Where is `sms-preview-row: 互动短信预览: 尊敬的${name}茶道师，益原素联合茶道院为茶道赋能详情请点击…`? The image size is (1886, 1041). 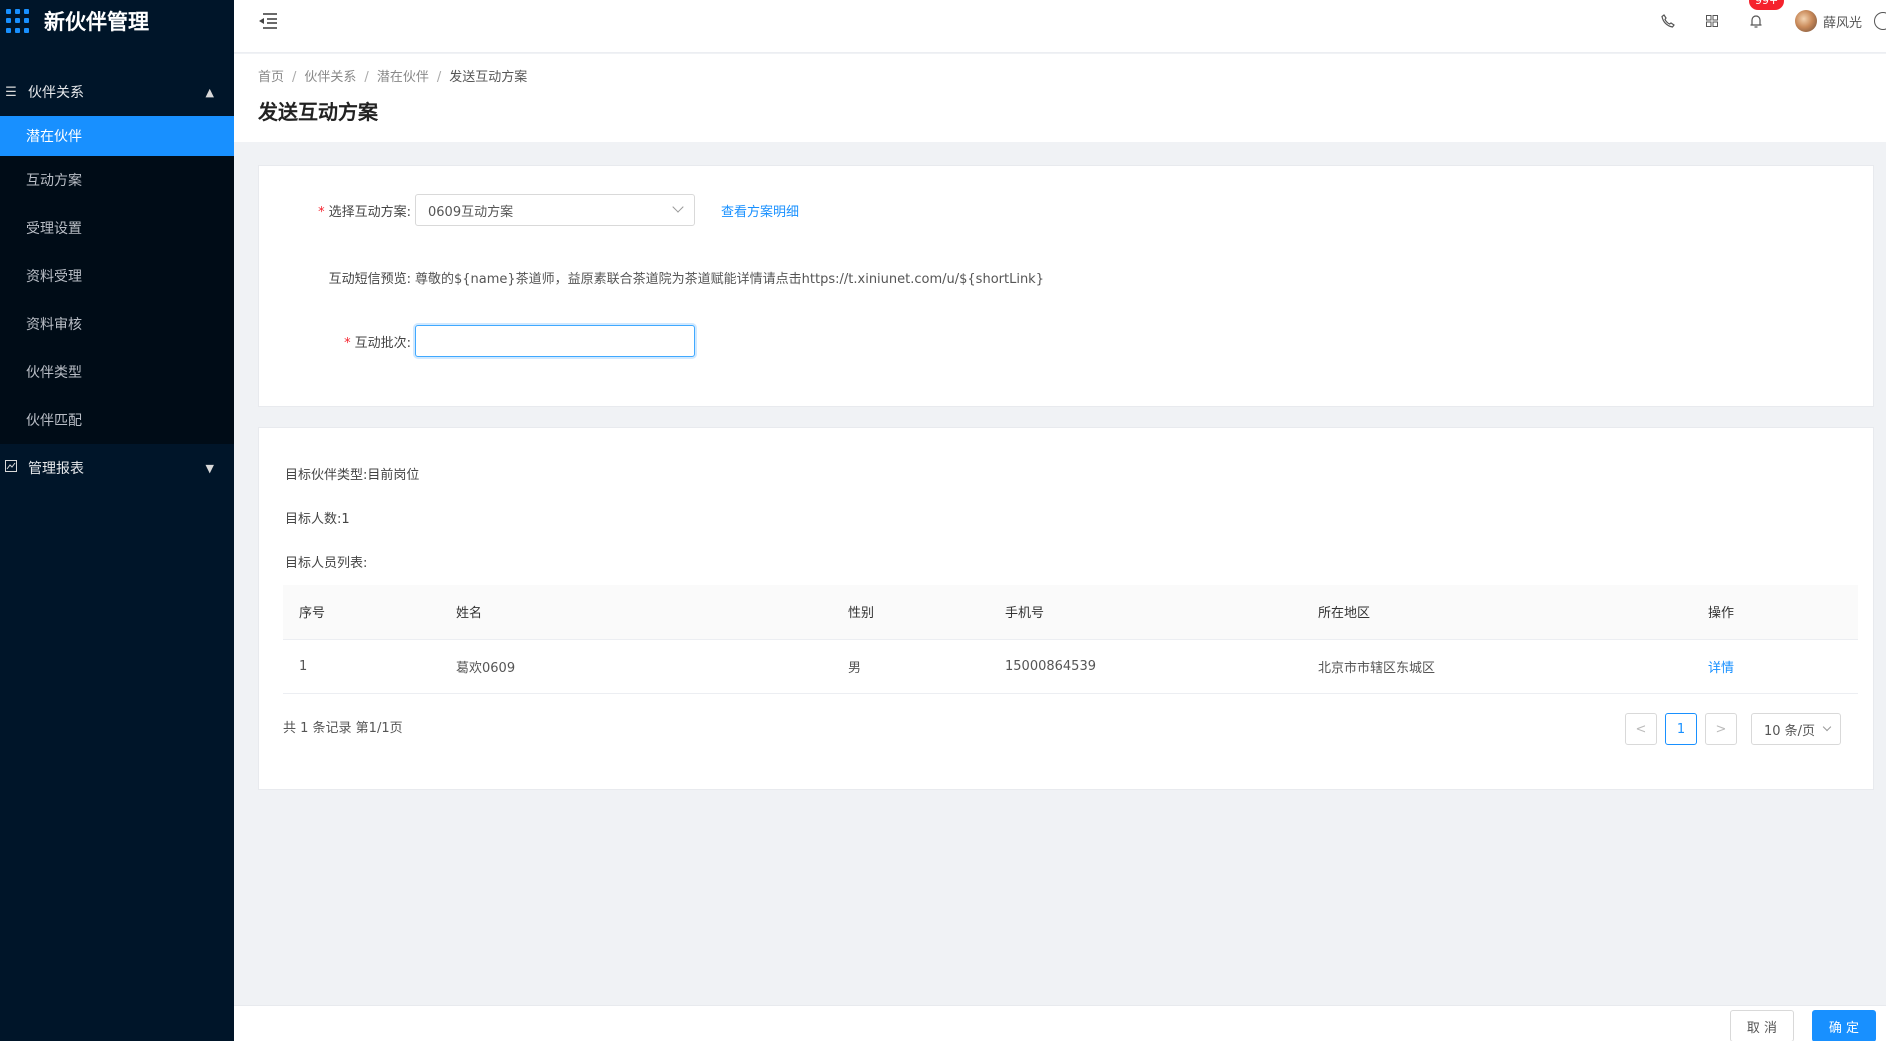 sms-preview-row: 互动短信预览: 尊敬的${name}茶道师，益原素联合茶道院为茶道赋能详情请点击… is located at coordinates (651, 277).